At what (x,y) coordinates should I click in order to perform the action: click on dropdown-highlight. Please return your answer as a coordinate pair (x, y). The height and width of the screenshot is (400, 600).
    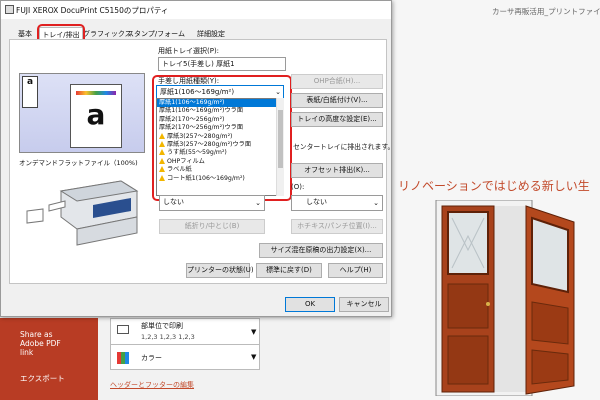
    Looking at the image, I should click on (222, 138).